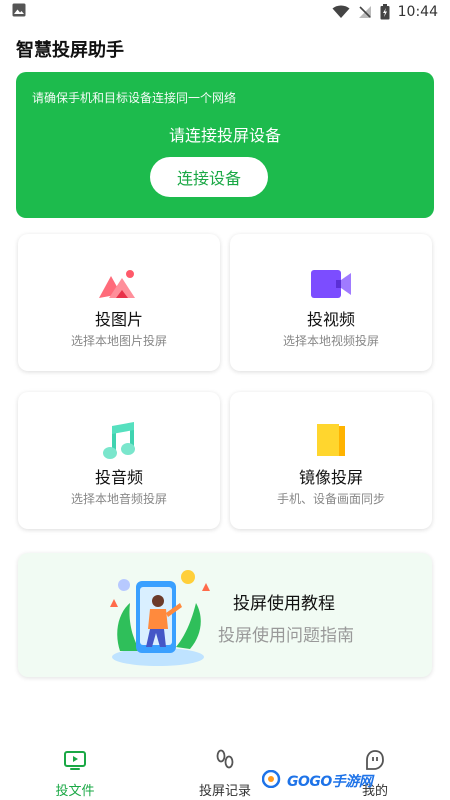  What do you see at coordinates (225, 760) in the screenshot?
I see `footprints-icon` at bounding box center [225, 760].